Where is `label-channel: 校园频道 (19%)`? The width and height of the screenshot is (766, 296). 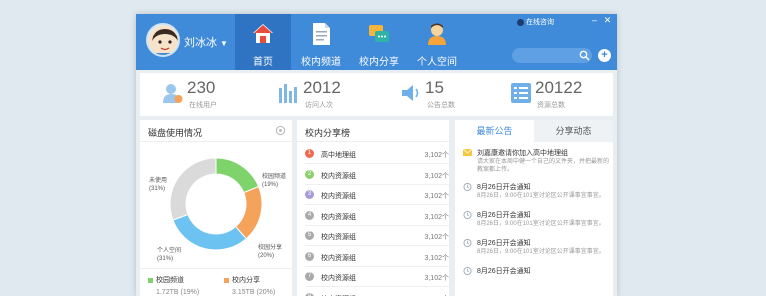 label-channel: 校园频道 (19%) is located at coordinates (274, 181).